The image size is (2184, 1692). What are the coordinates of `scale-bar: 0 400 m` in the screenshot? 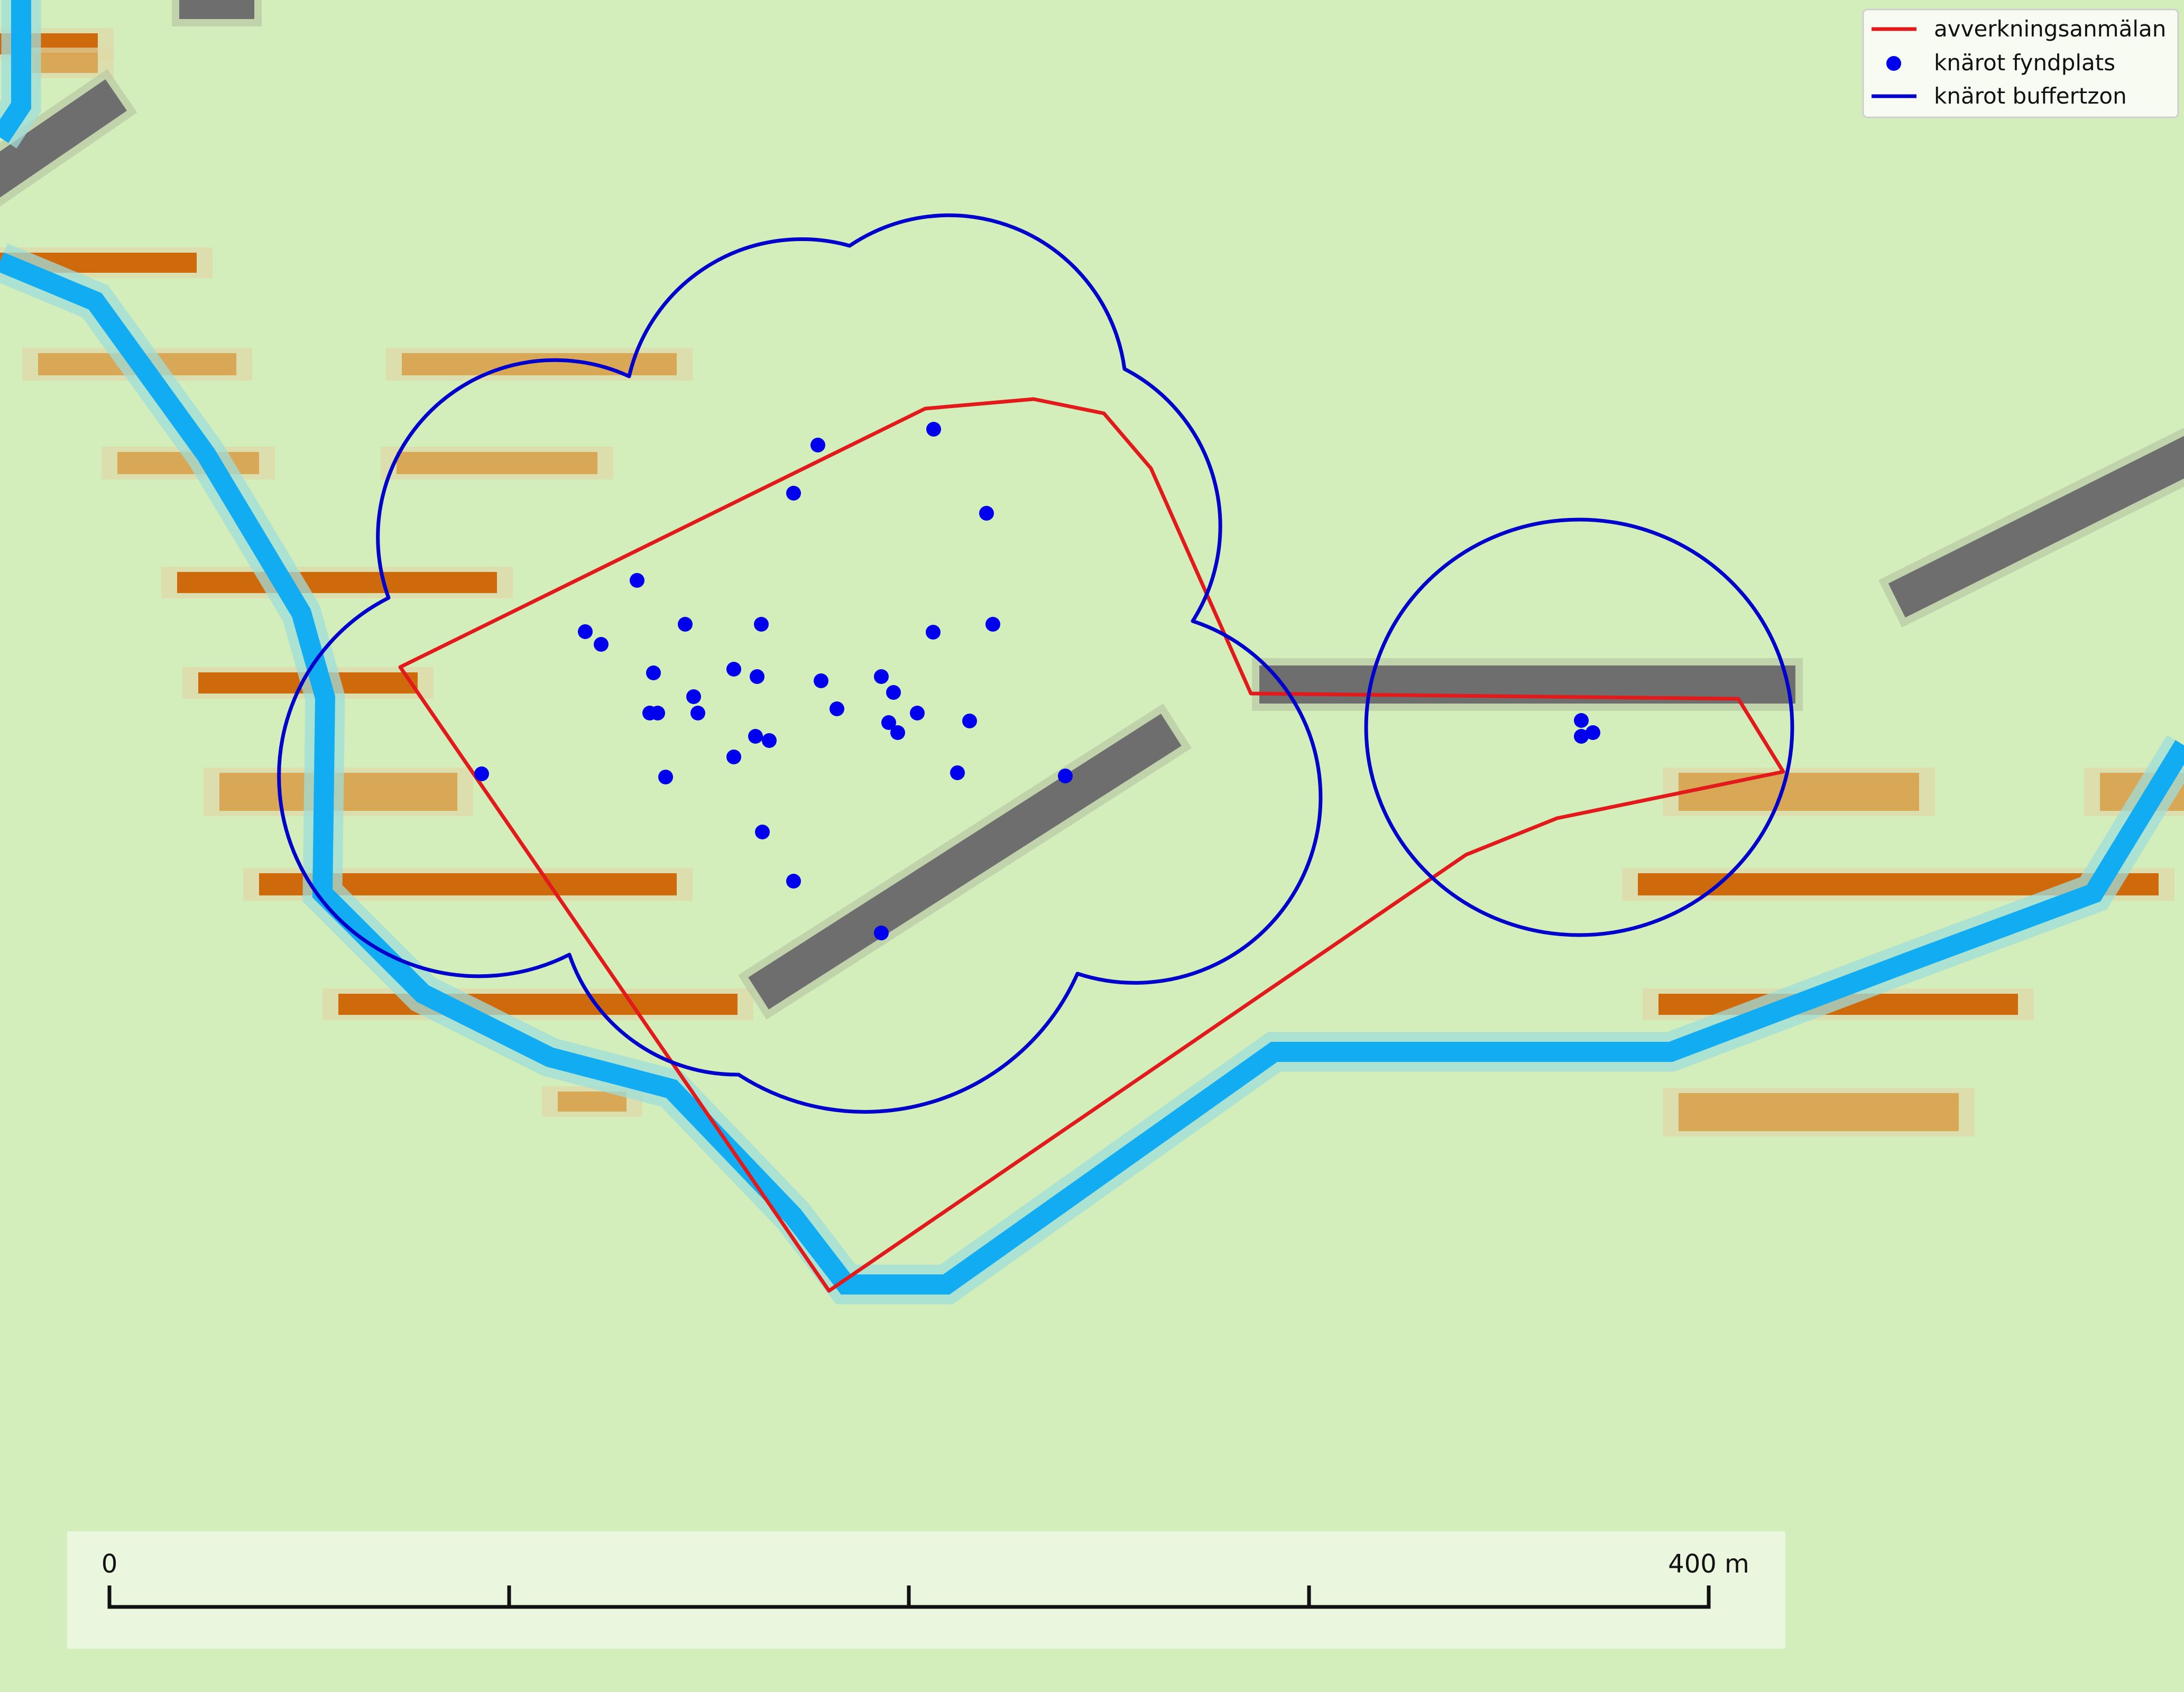 It's located at (926, 1590).